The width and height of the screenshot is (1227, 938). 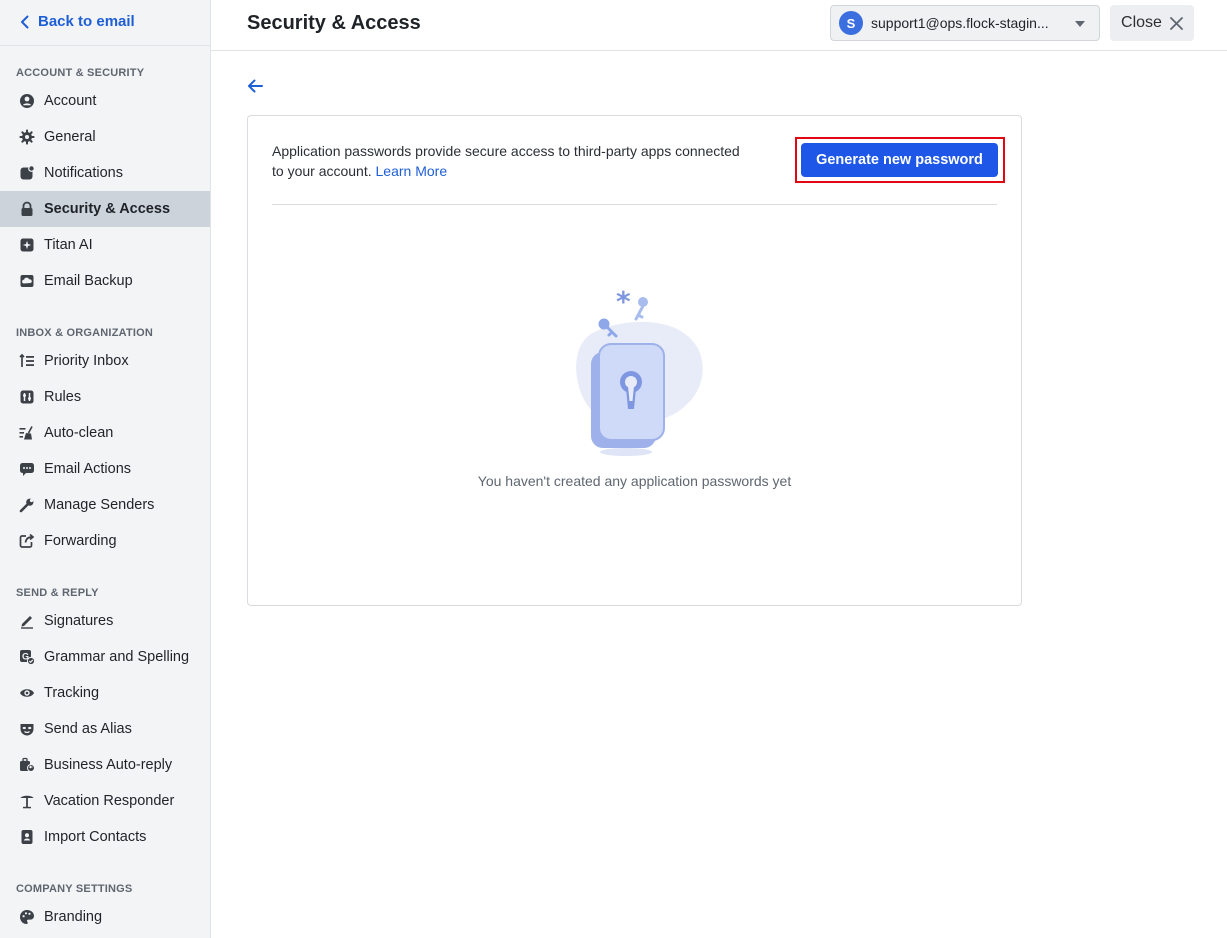 What do you see at coordinates (57, 593) in the screenshot?
I see `section-title-send-reply: SEND & REPLY` at bounding box center [57, 593].